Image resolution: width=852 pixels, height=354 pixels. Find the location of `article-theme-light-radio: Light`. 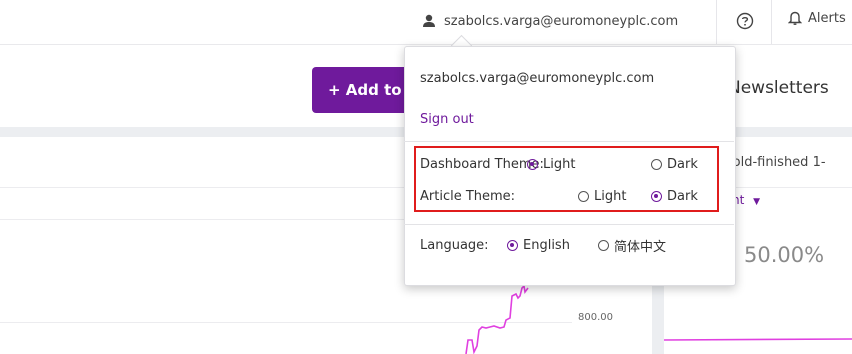

article-theme-light-radio: Light is located at coordinates (602, 196).